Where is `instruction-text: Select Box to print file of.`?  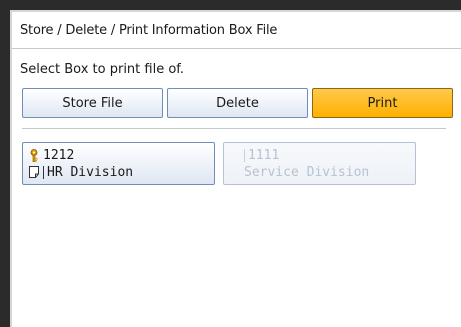 instruction-text: Select Box to print file of. is located at coordinates (102, 69).